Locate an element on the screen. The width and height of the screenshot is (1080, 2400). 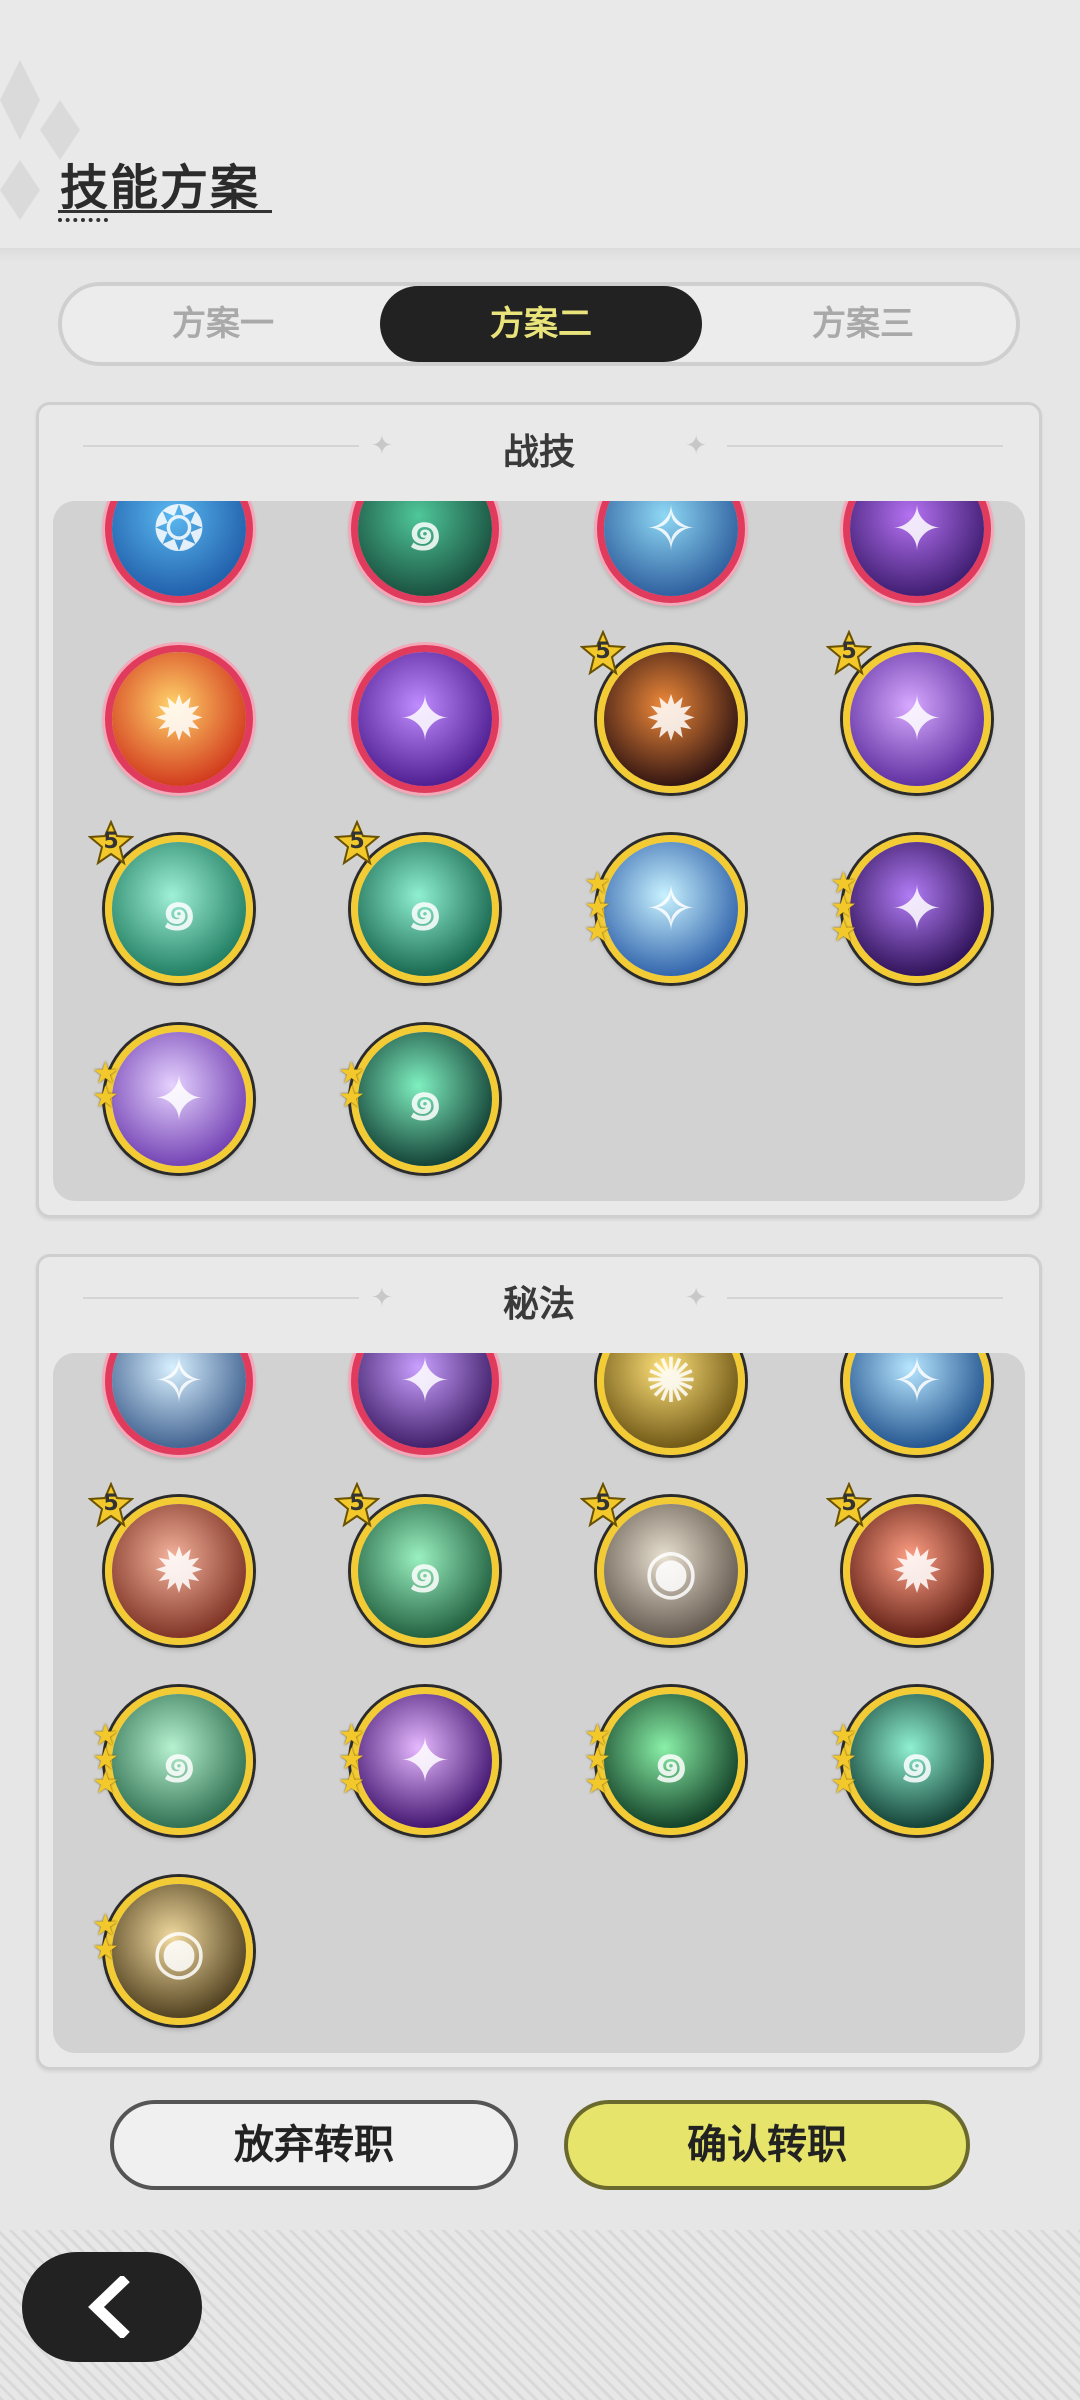
arcane-skill-icon: ✺5 is located at coordinates (671, 1404).